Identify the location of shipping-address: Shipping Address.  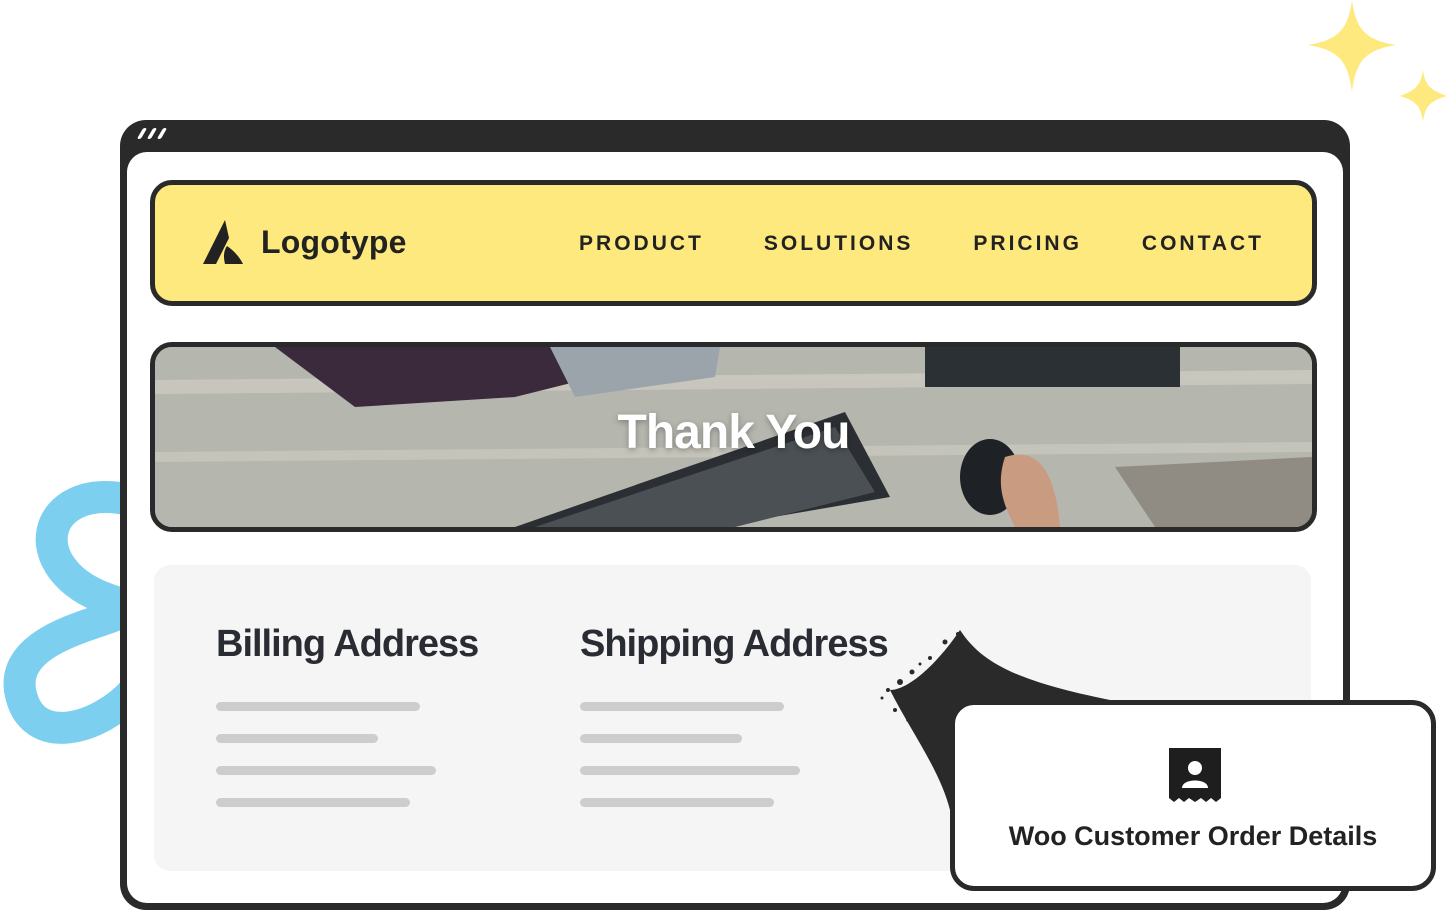
(734, 726).